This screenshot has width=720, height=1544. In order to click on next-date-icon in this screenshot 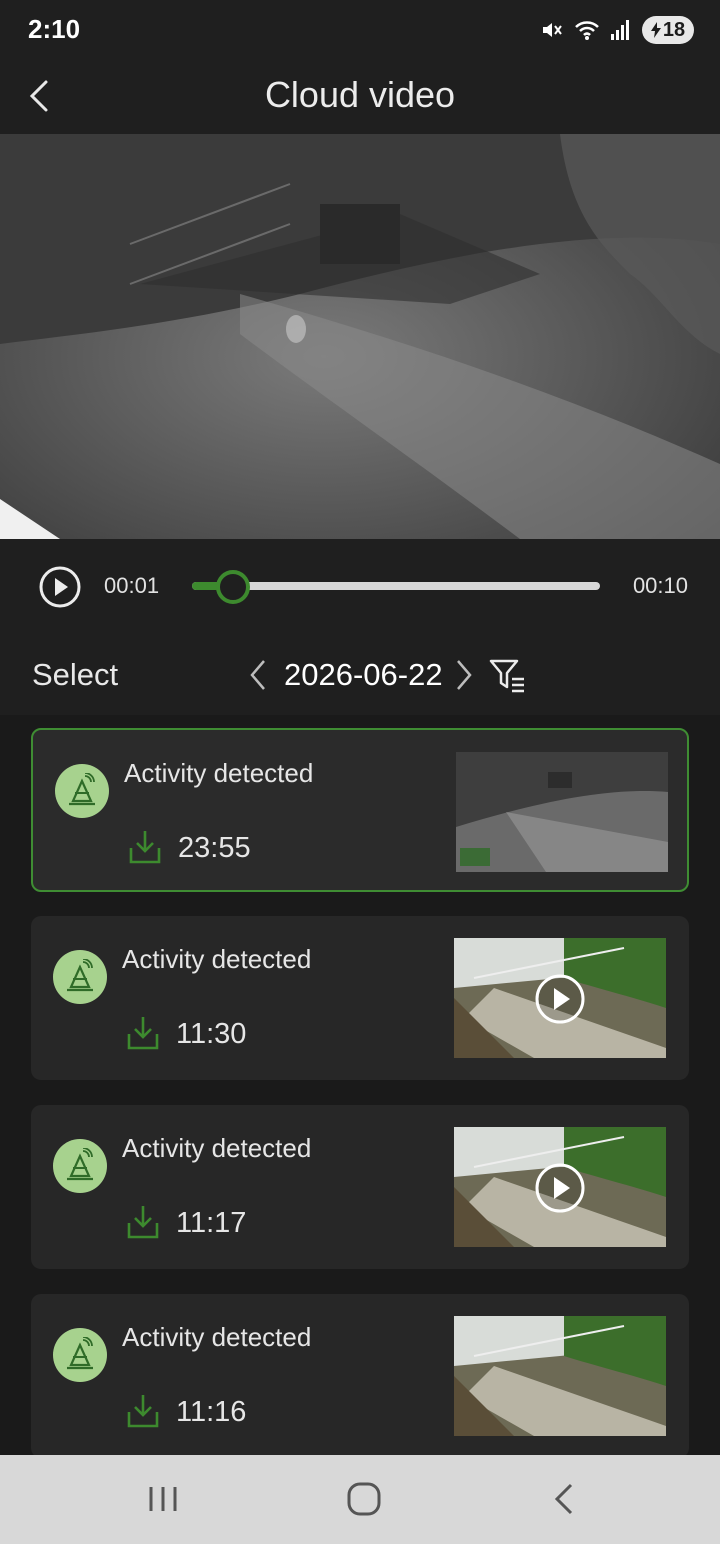, I will do `click(464, 675)`.